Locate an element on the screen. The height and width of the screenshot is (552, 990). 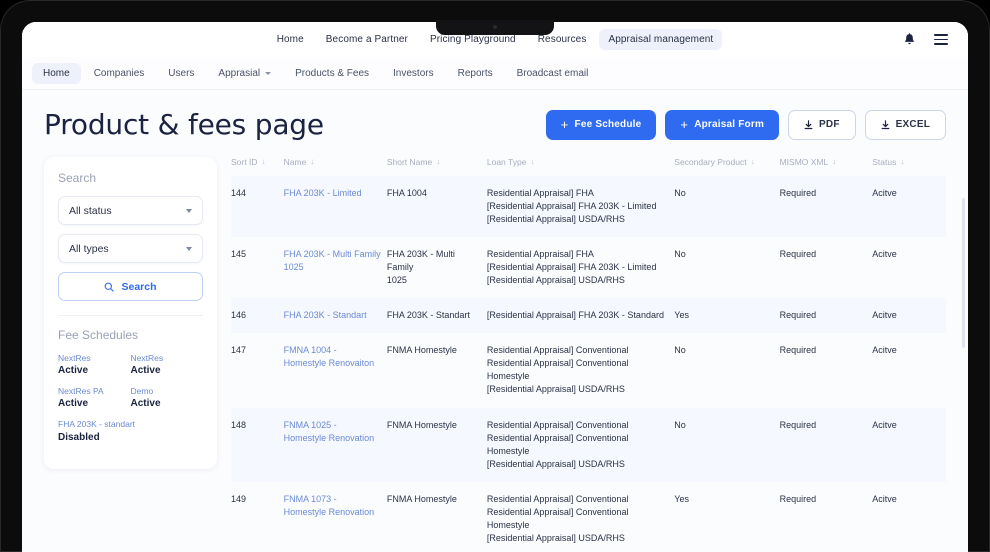
button-label: Fee Schedule is located at coordinates (608, 124).